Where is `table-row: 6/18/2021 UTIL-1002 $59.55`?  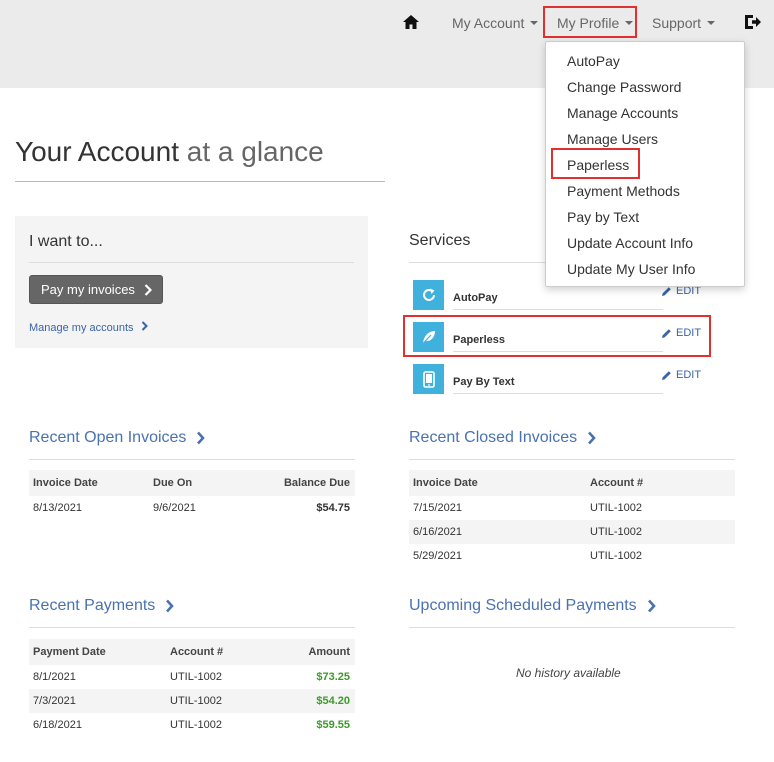
table-row: 6/18/2021 UTIL-1002 $59.55 is located at coordinates (192, 725).